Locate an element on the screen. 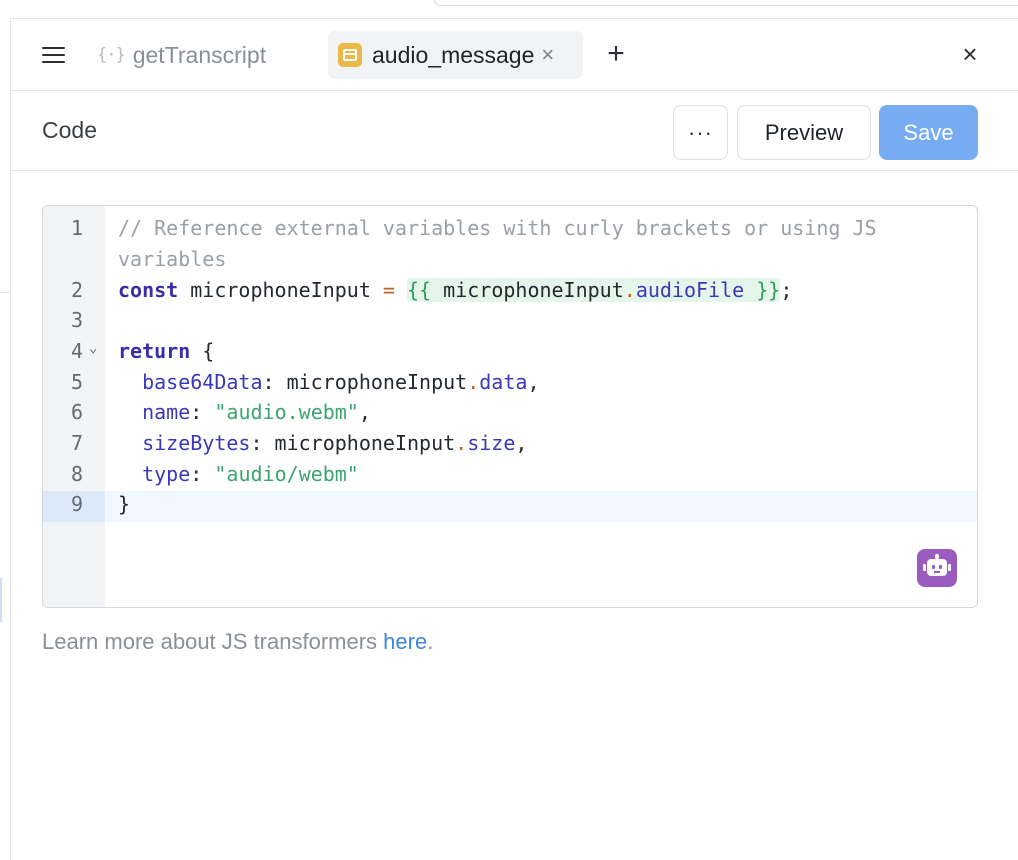 This screenshot has height=860, width=1018. tab-audio-message: audio_message × is located at coordinates (455, 55).